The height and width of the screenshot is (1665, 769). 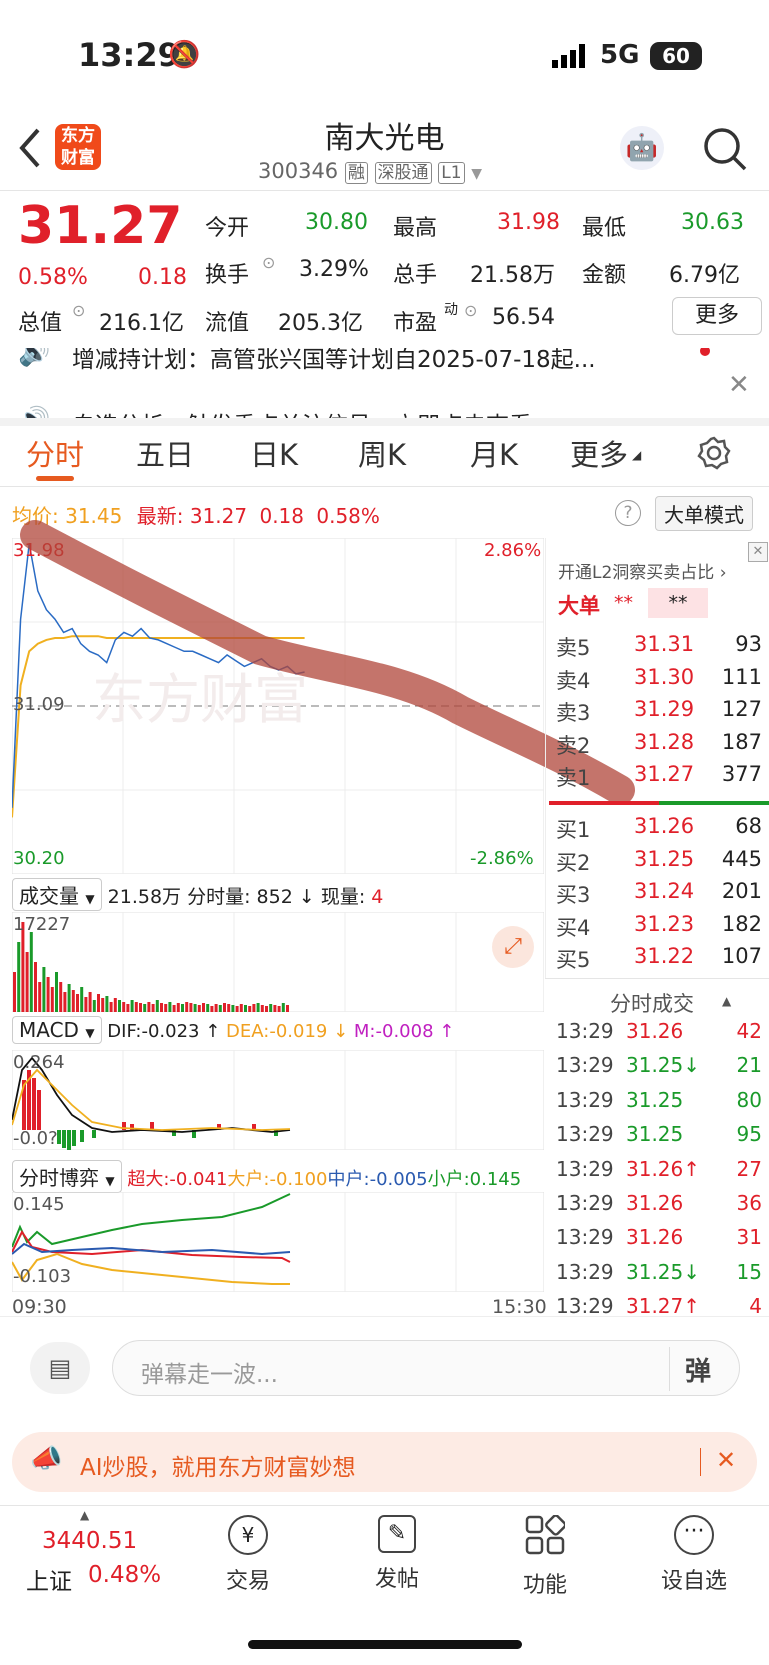 What do you see at coordinates (741, 741) in the screenshot?
I see `ask-volume: 187` at bounding box center [741, 741].